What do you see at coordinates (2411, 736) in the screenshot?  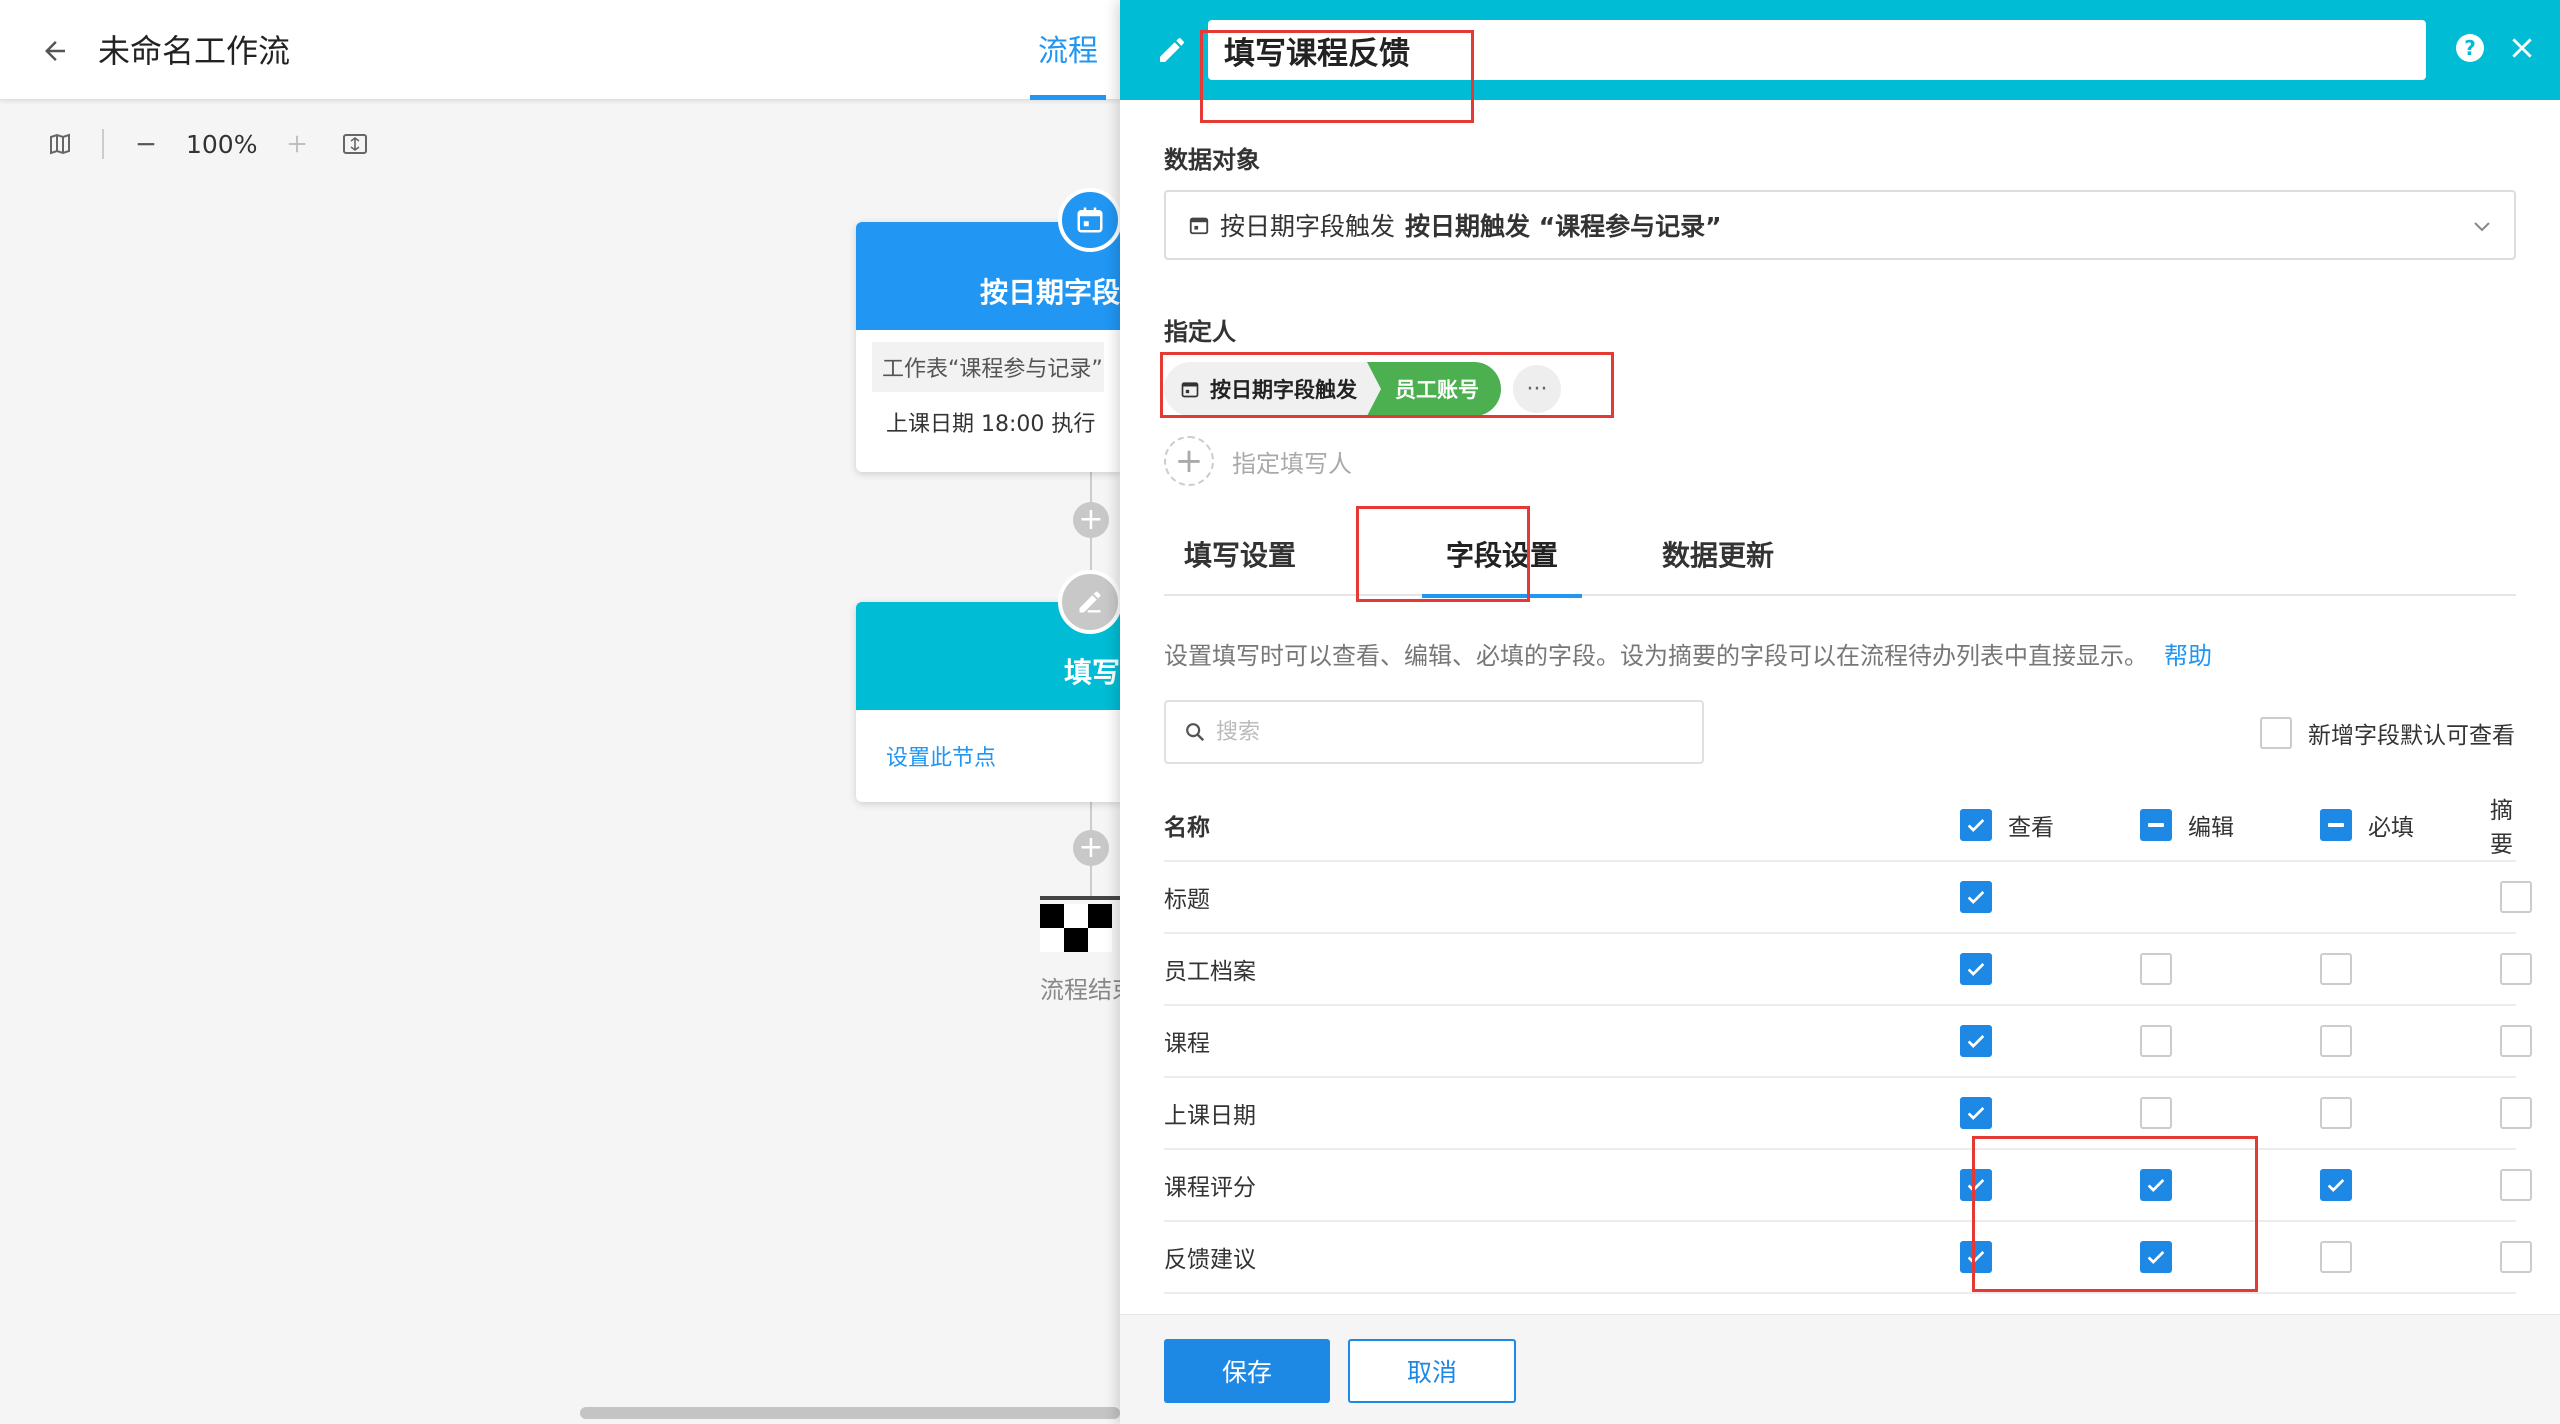 I see `default-view-label: 新增字段默认可查看` at bounding box center [2411, 736].